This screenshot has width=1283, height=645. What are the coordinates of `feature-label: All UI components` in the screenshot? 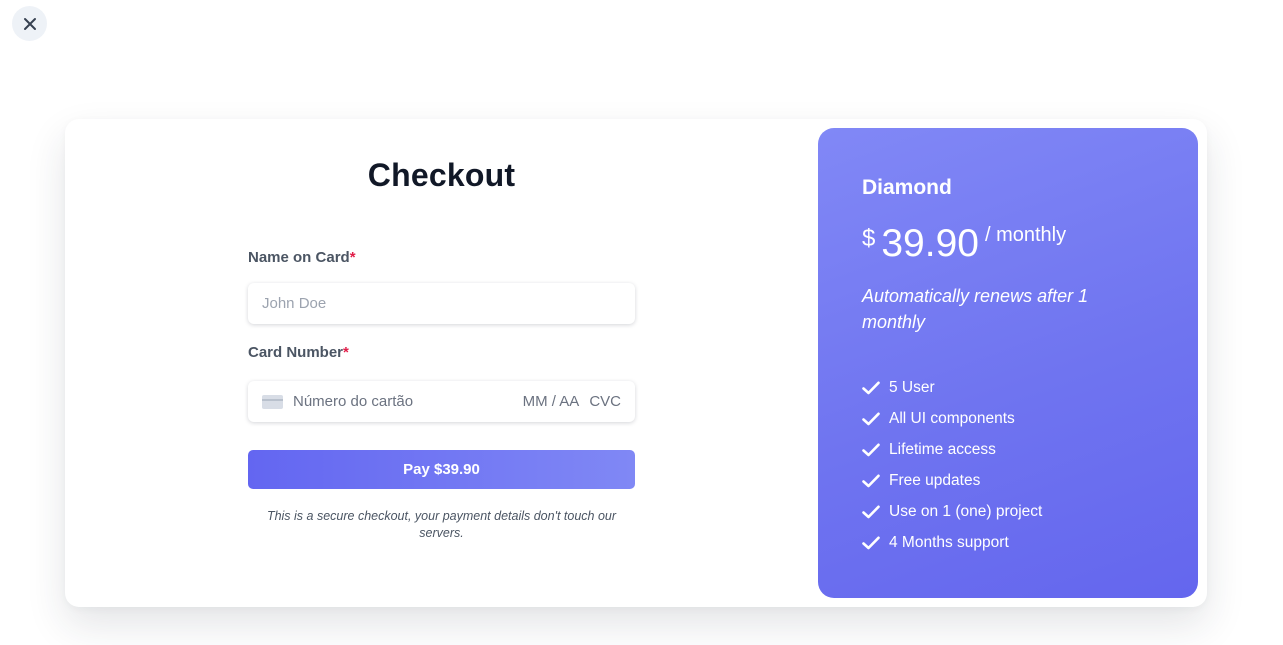 It's located at (952, 418).